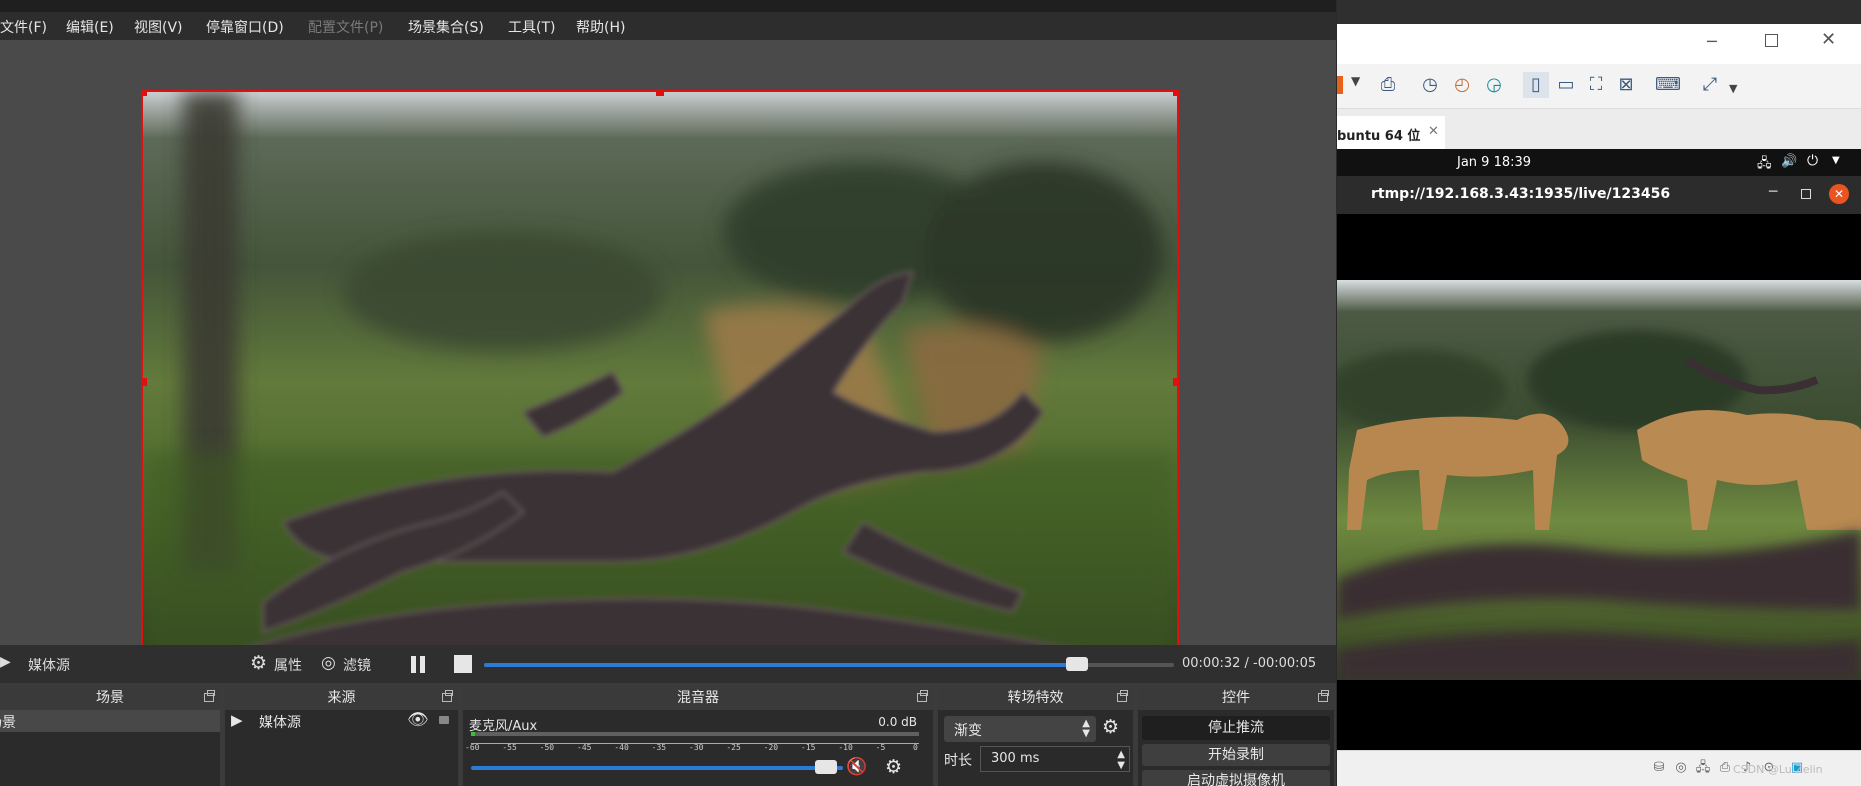 This screenshot has width=1861, height=786. Describe the element at coordinates (922, 696) in the screenshot. I see `mixer-undock-icon` at that location.